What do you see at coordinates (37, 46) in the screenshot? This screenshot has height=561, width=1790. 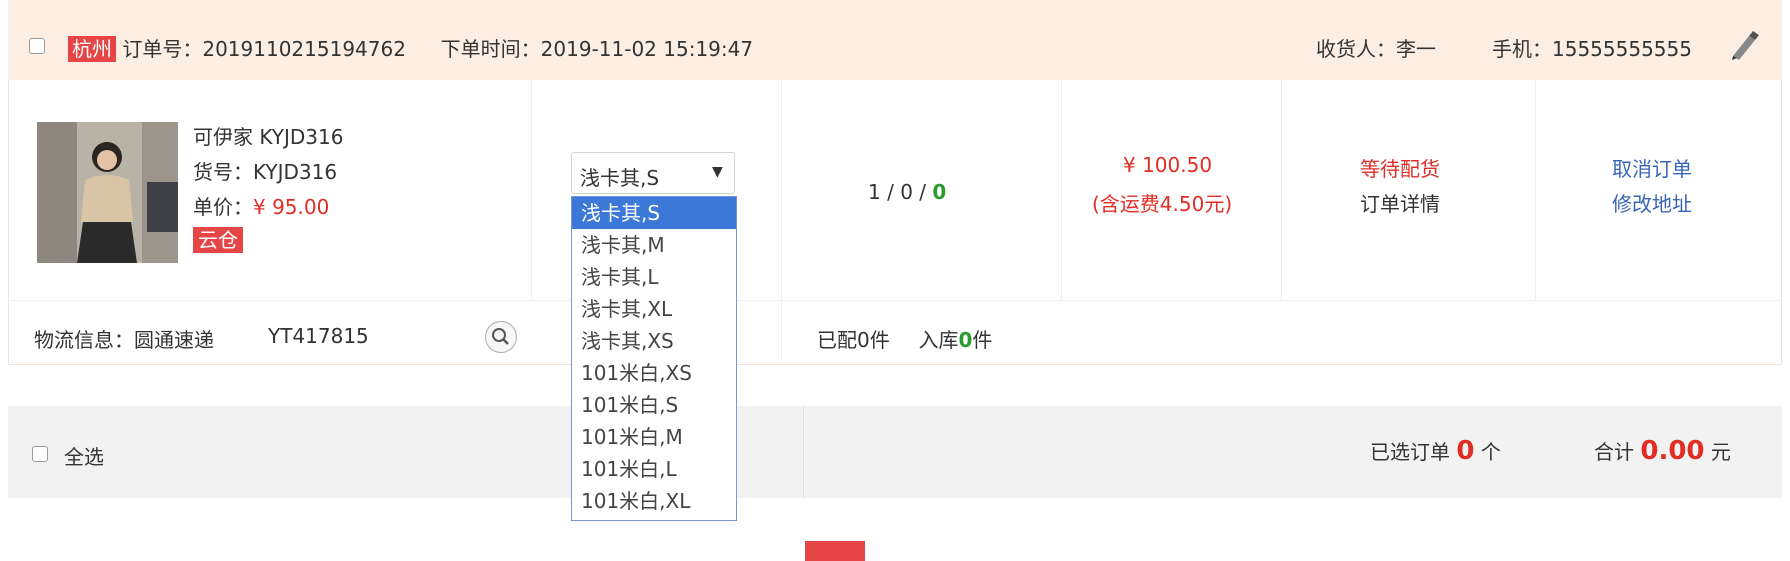 I see `order-checkbox` at bounding box center [37, 46].